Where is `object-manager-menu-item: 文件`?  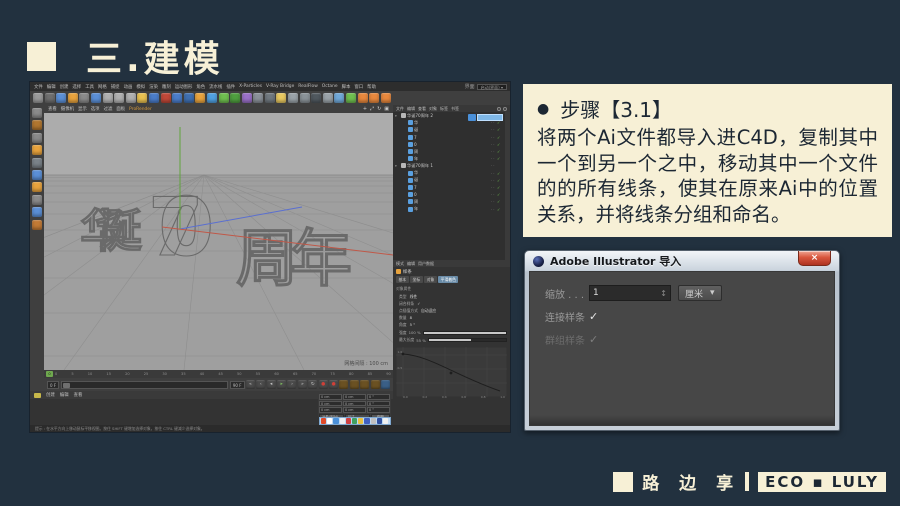 object-manager-menu-item: 文件 is located at coordinates (400, 109).